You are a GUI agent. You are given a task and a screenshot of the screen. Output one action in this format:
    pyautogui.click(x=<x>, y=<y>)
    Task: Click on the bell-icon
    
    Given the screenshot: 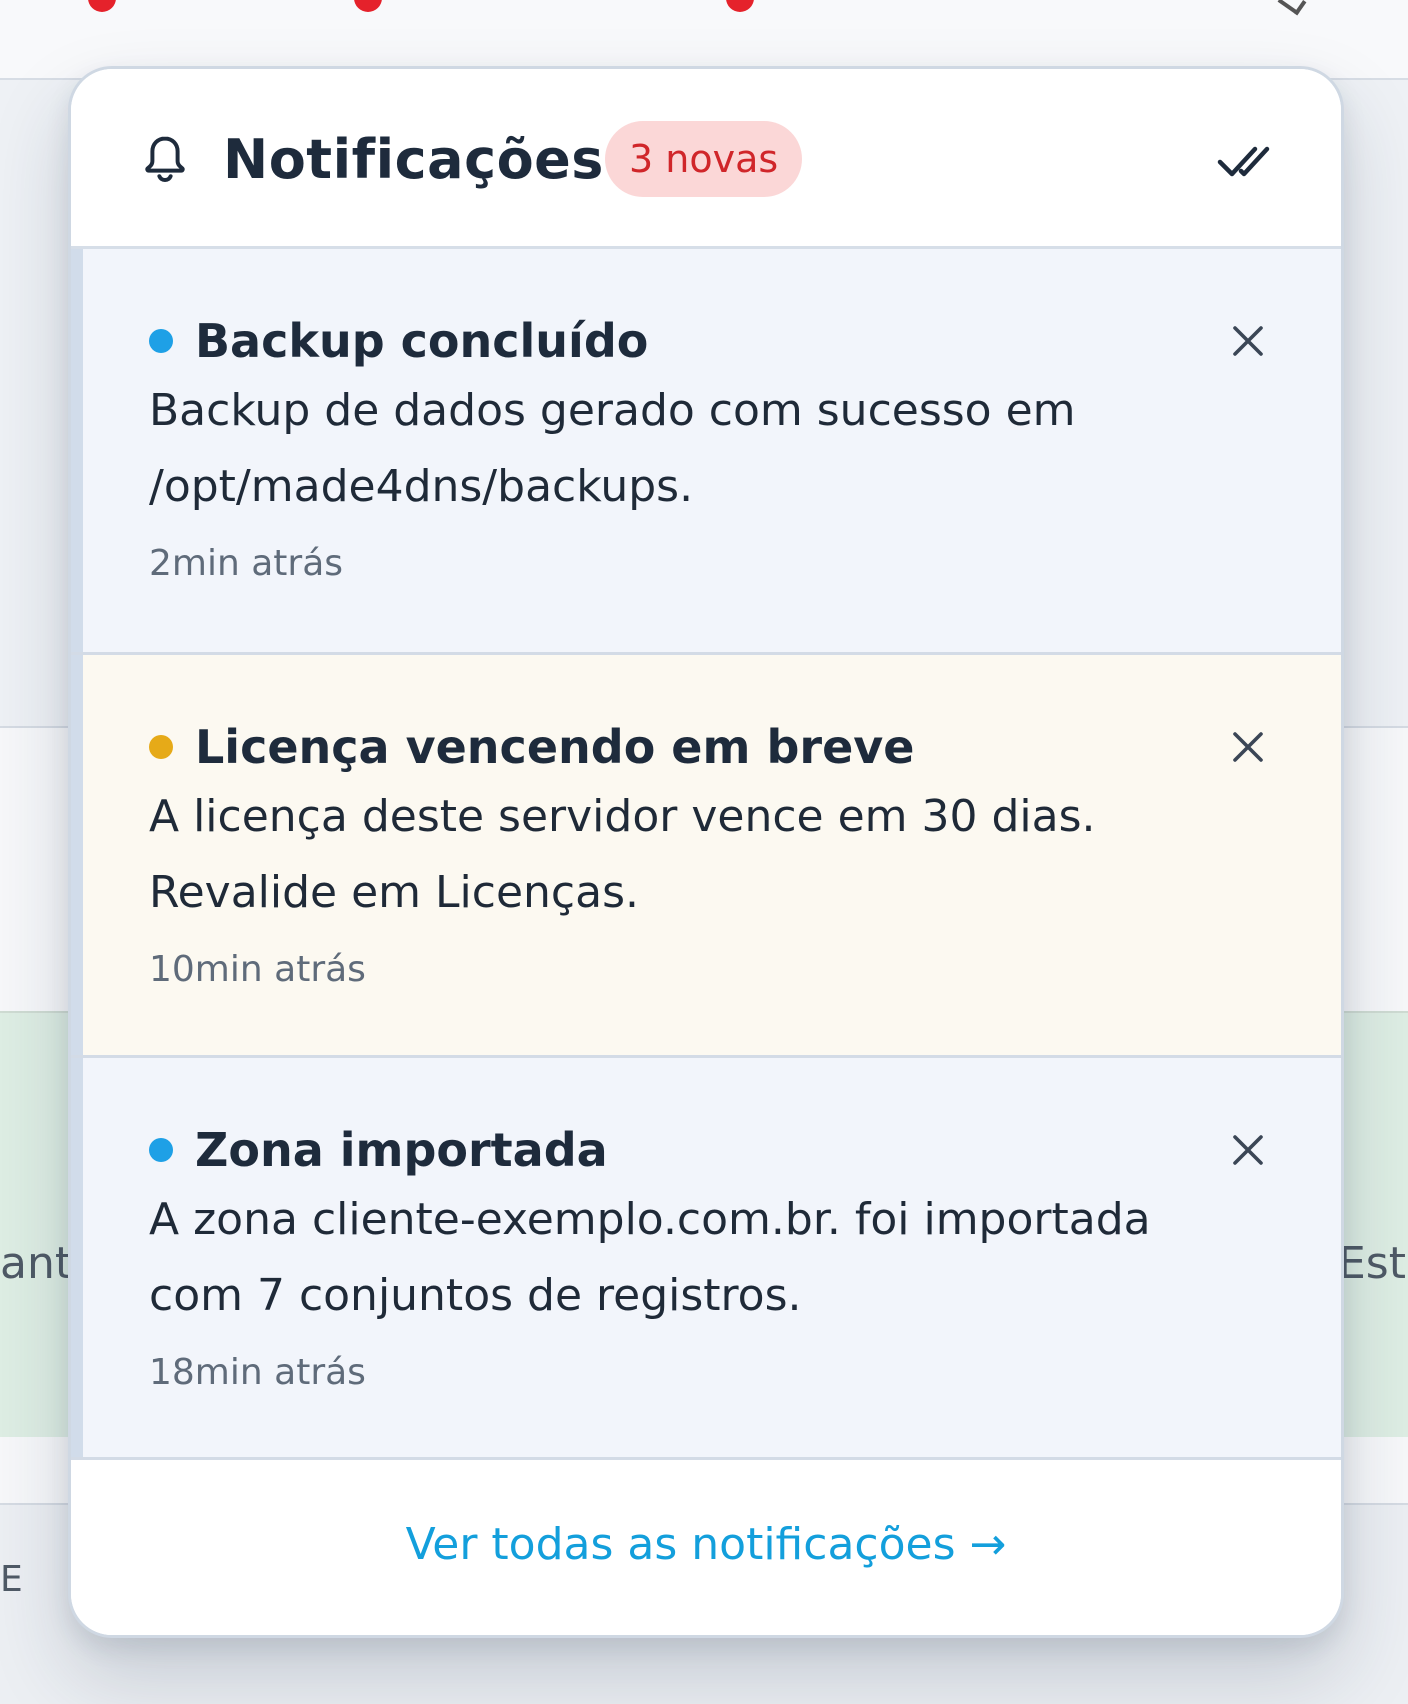 What is the action you would take?
    pyautogui.click(x=165, y=159)
    